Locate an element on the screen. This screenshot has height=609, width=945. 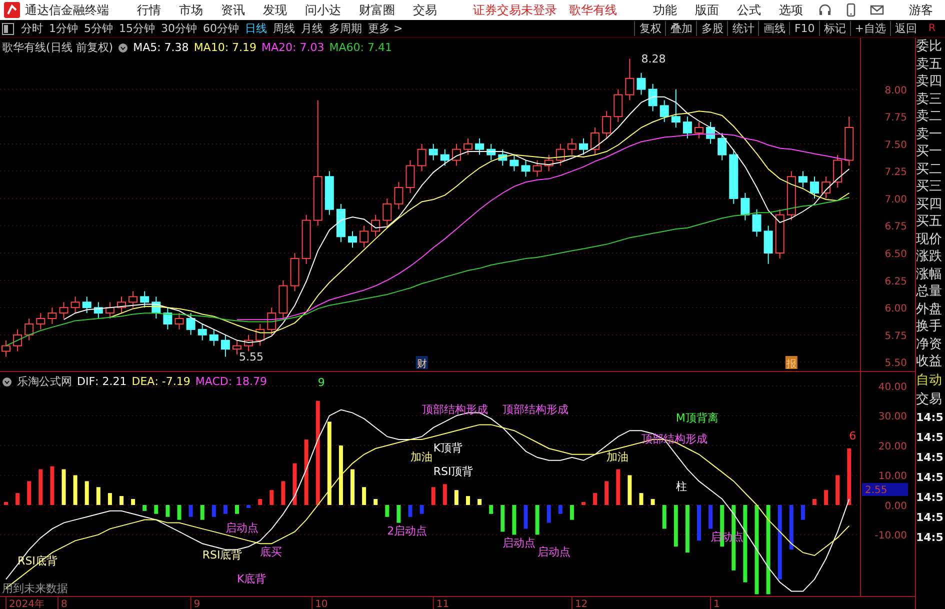
period-tab: 更多 > is located at coordinates (385, 28).